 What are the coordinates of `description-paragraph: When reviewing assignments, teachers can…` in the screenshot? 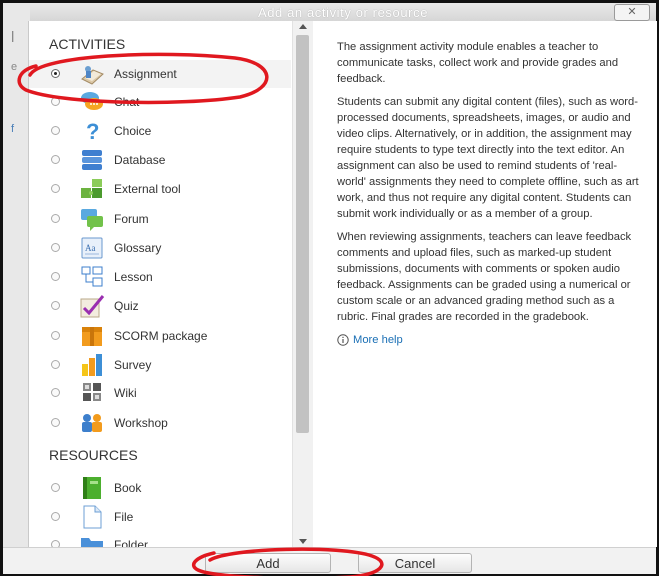 It's located at (484, 277).